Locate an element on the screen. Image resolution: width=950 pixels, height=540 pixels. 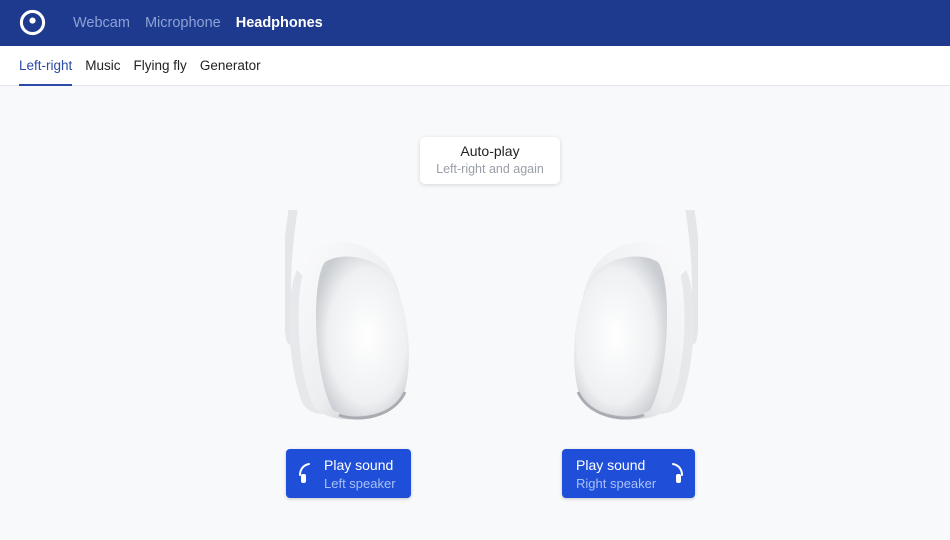
sub-navigation: Left-right Music Flying fly Generator is located at coordinates (475, 66).